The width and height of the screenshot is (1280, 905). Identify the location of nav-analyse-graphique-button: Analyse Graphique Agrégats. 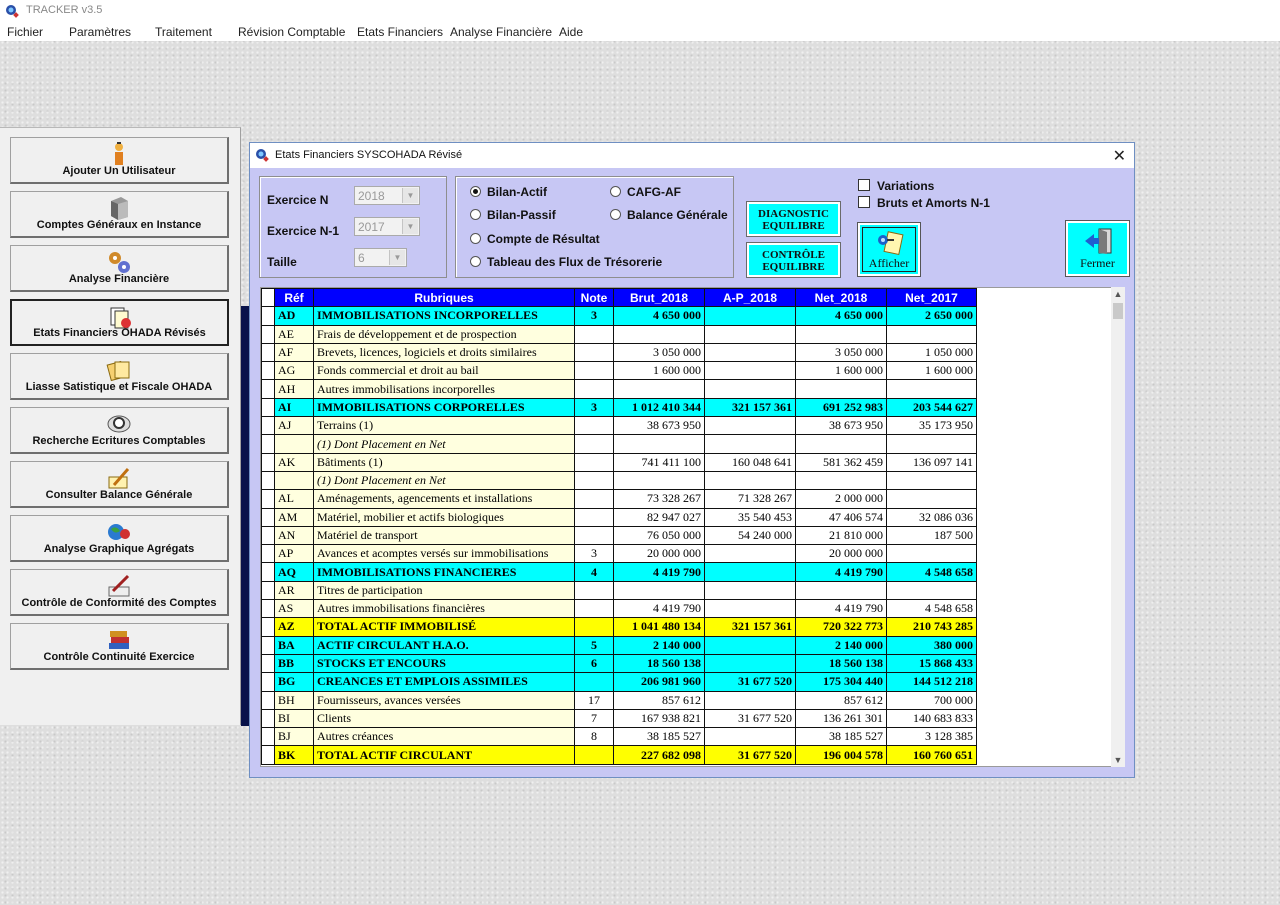
(119, 538).